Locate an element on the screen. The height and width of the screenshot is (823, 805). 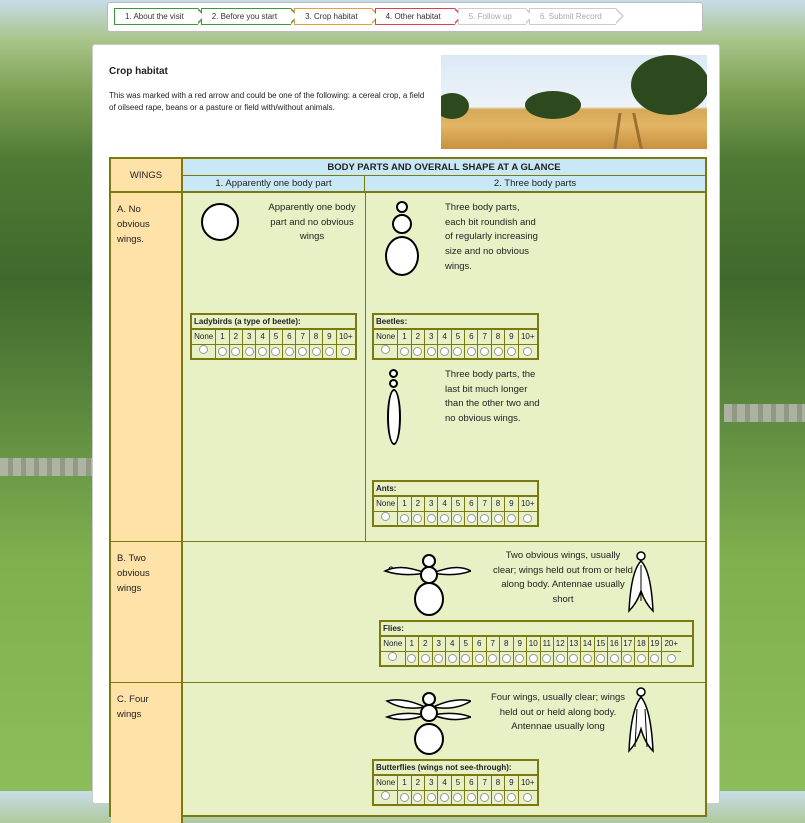
row-divider is located at coordinates (408, 682).